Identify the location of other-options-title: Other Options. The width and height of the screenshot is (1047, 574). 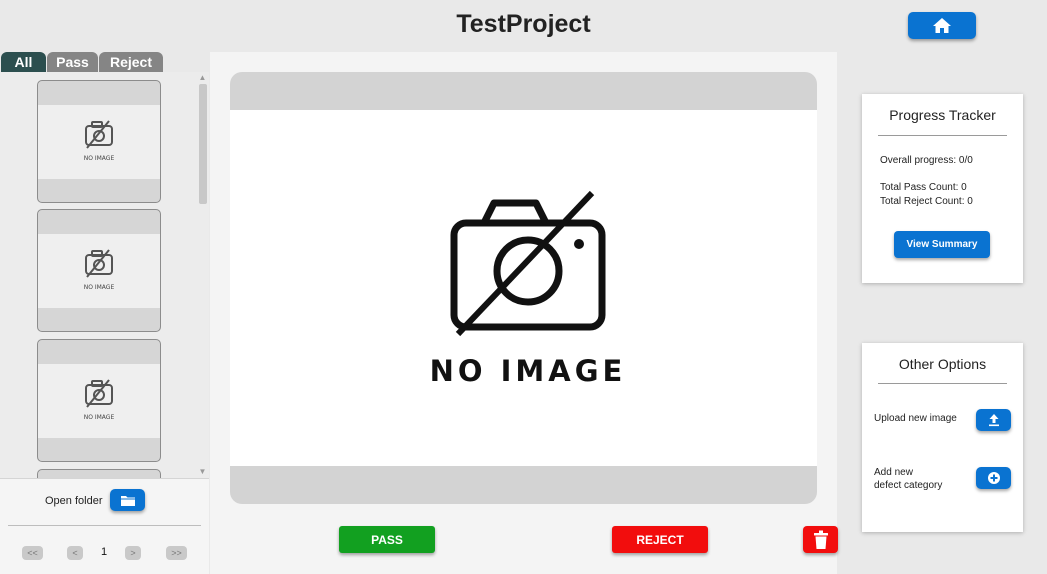
(942, 364).